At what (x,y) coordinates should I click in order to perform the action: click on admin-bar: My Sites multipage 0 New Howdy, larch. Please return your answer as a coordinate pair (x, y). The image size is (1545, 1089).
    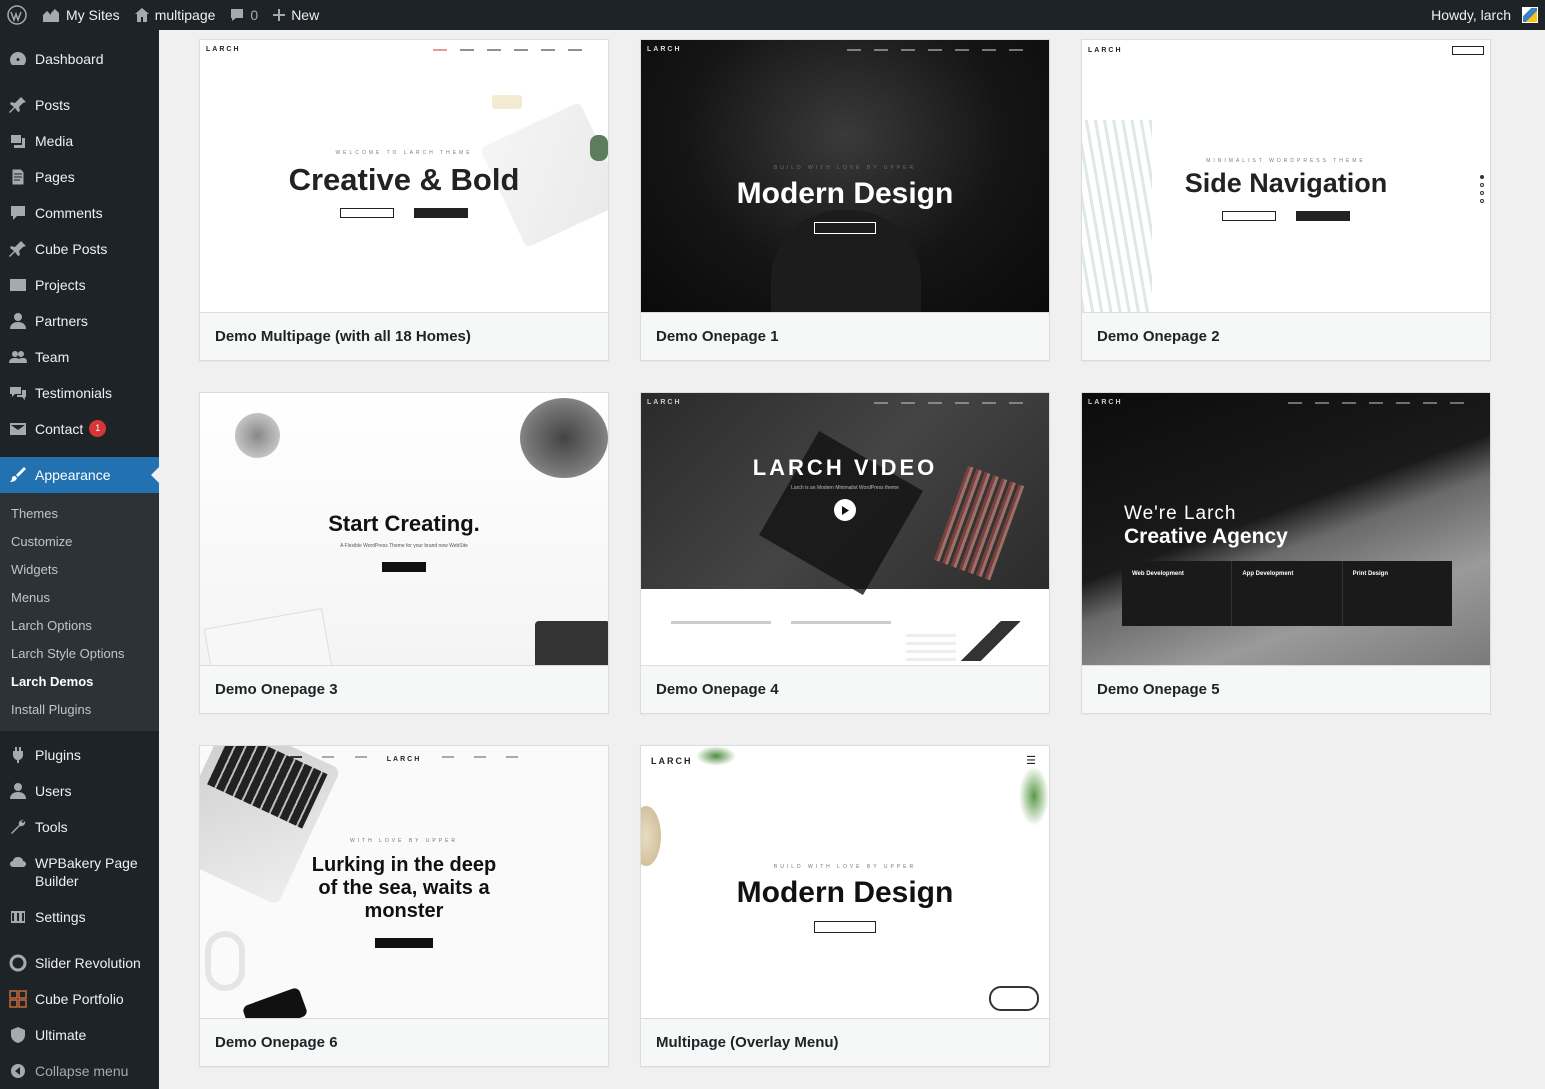
    Looking at the image, I should click on (772, 15).